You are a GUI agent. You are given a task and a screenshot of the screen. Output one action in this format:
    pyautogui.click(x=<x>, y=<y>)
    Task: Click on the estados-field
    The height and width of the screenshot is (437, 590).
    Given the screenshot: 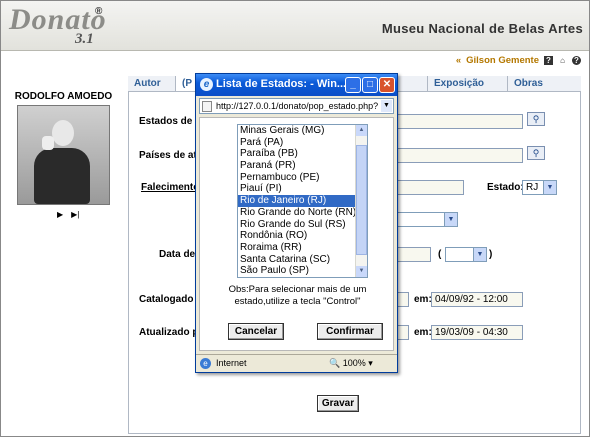 What is the action you would take?
    pyautogui.click(x=459, y=121)
    